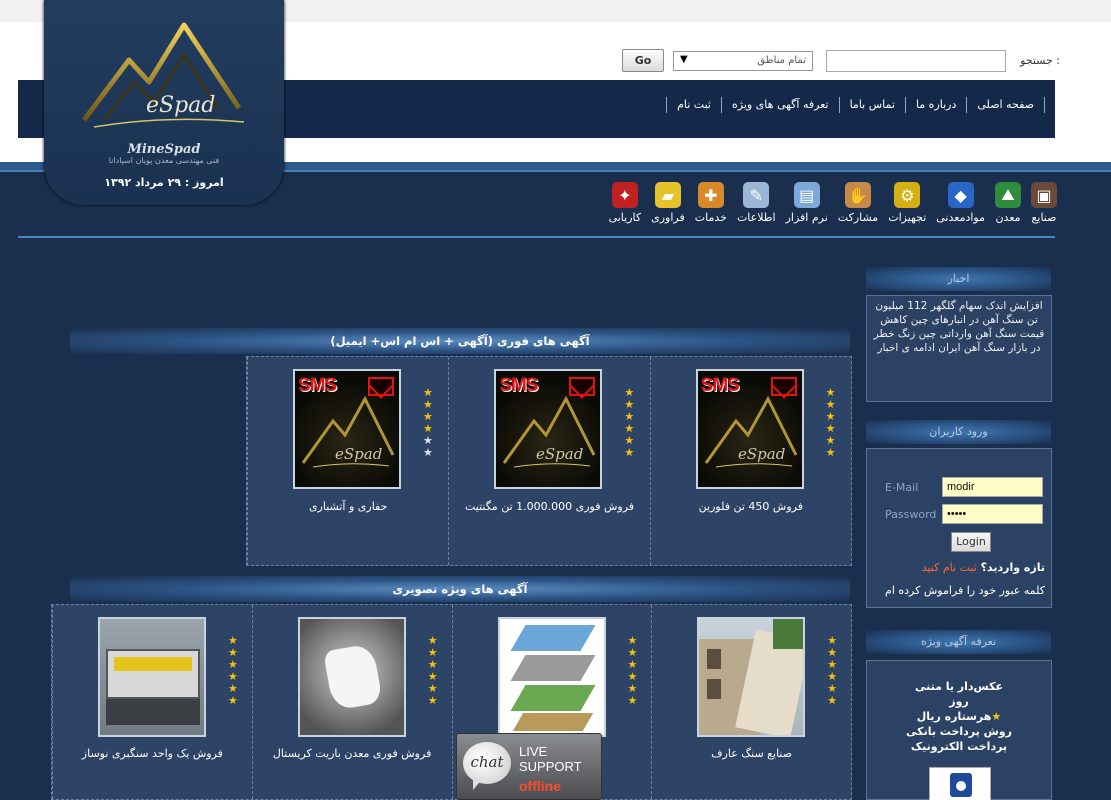  I want to click on software-icon: ▤, so click(806, 195).